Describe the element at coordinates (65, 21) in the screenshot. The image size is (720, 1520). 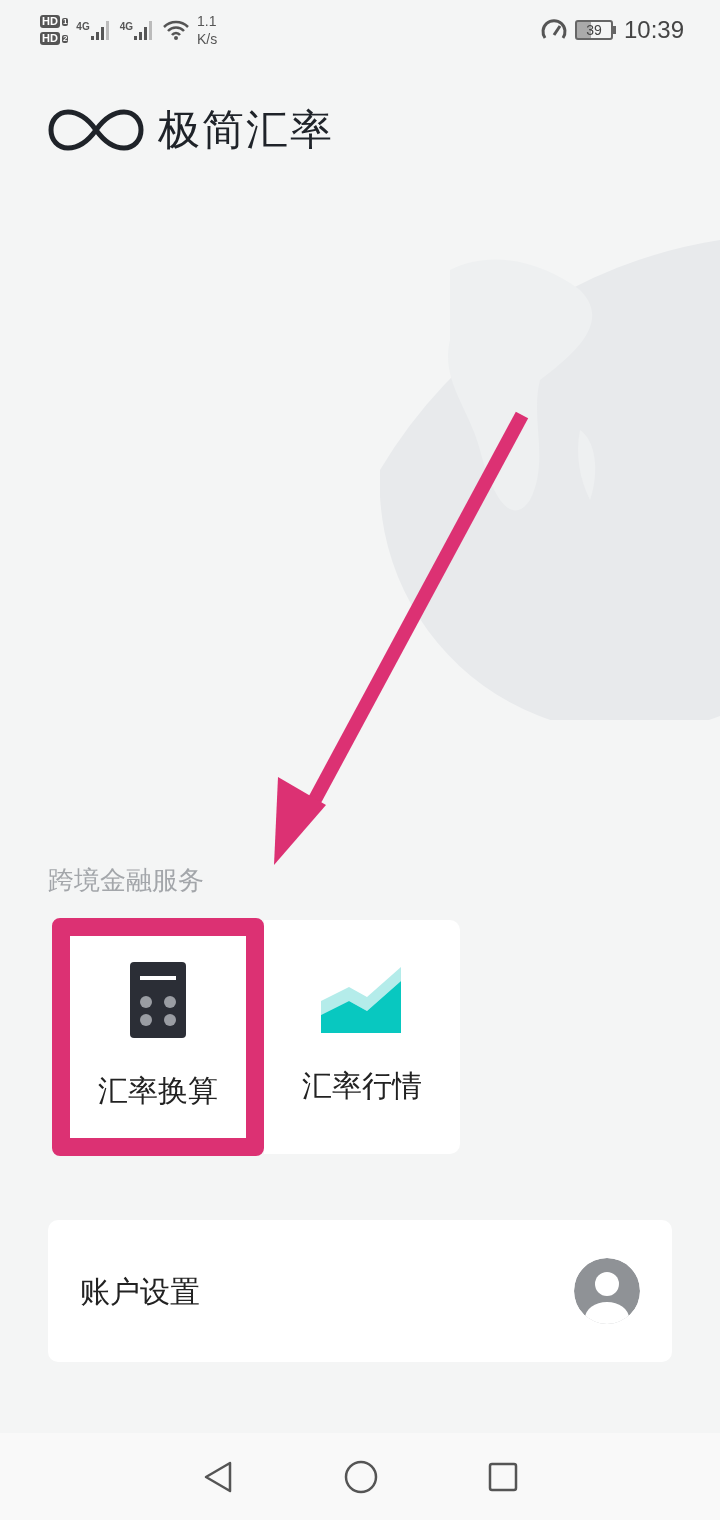
I see `sim-slot-badge: 1` at that location.